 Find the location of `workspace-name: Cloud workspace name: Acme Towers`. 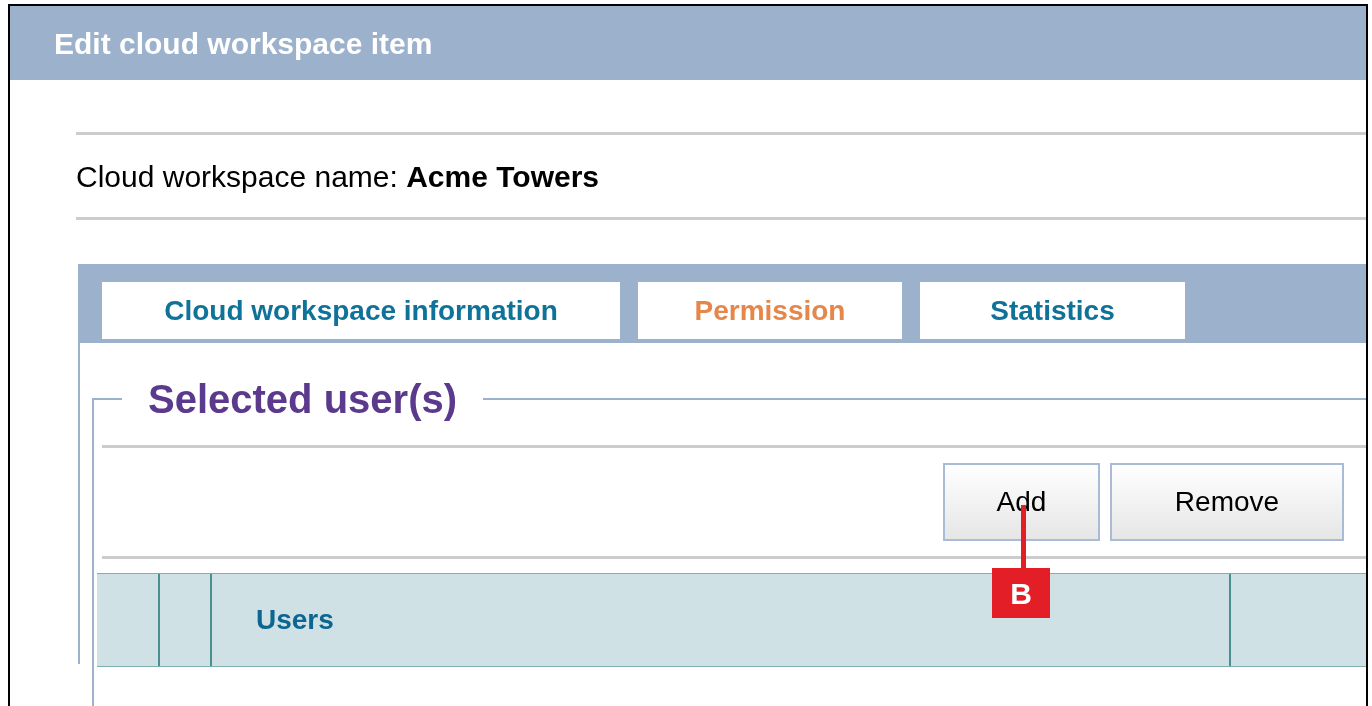

workspace-name: Cloud workspace name: Acme Towers is located at coordinates (338, 176).